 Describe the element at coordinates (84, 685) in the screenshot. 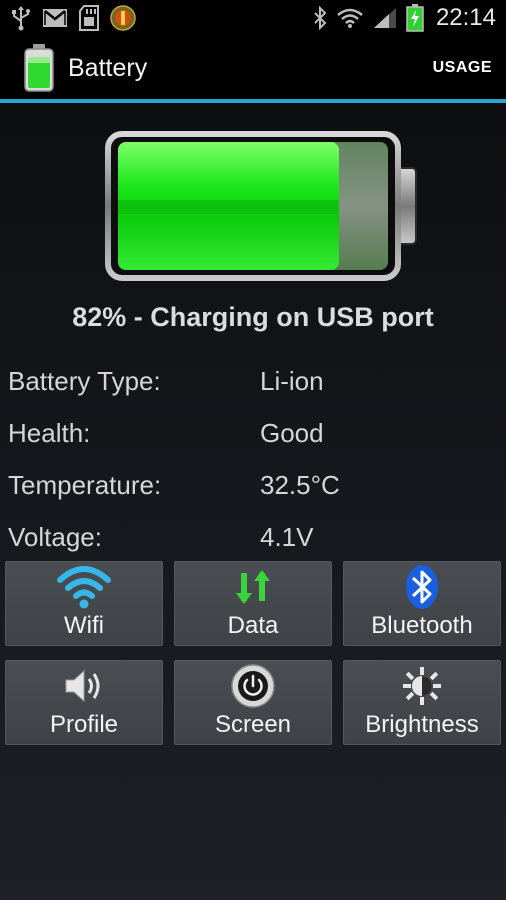

I see `speaker-icon` at that location.